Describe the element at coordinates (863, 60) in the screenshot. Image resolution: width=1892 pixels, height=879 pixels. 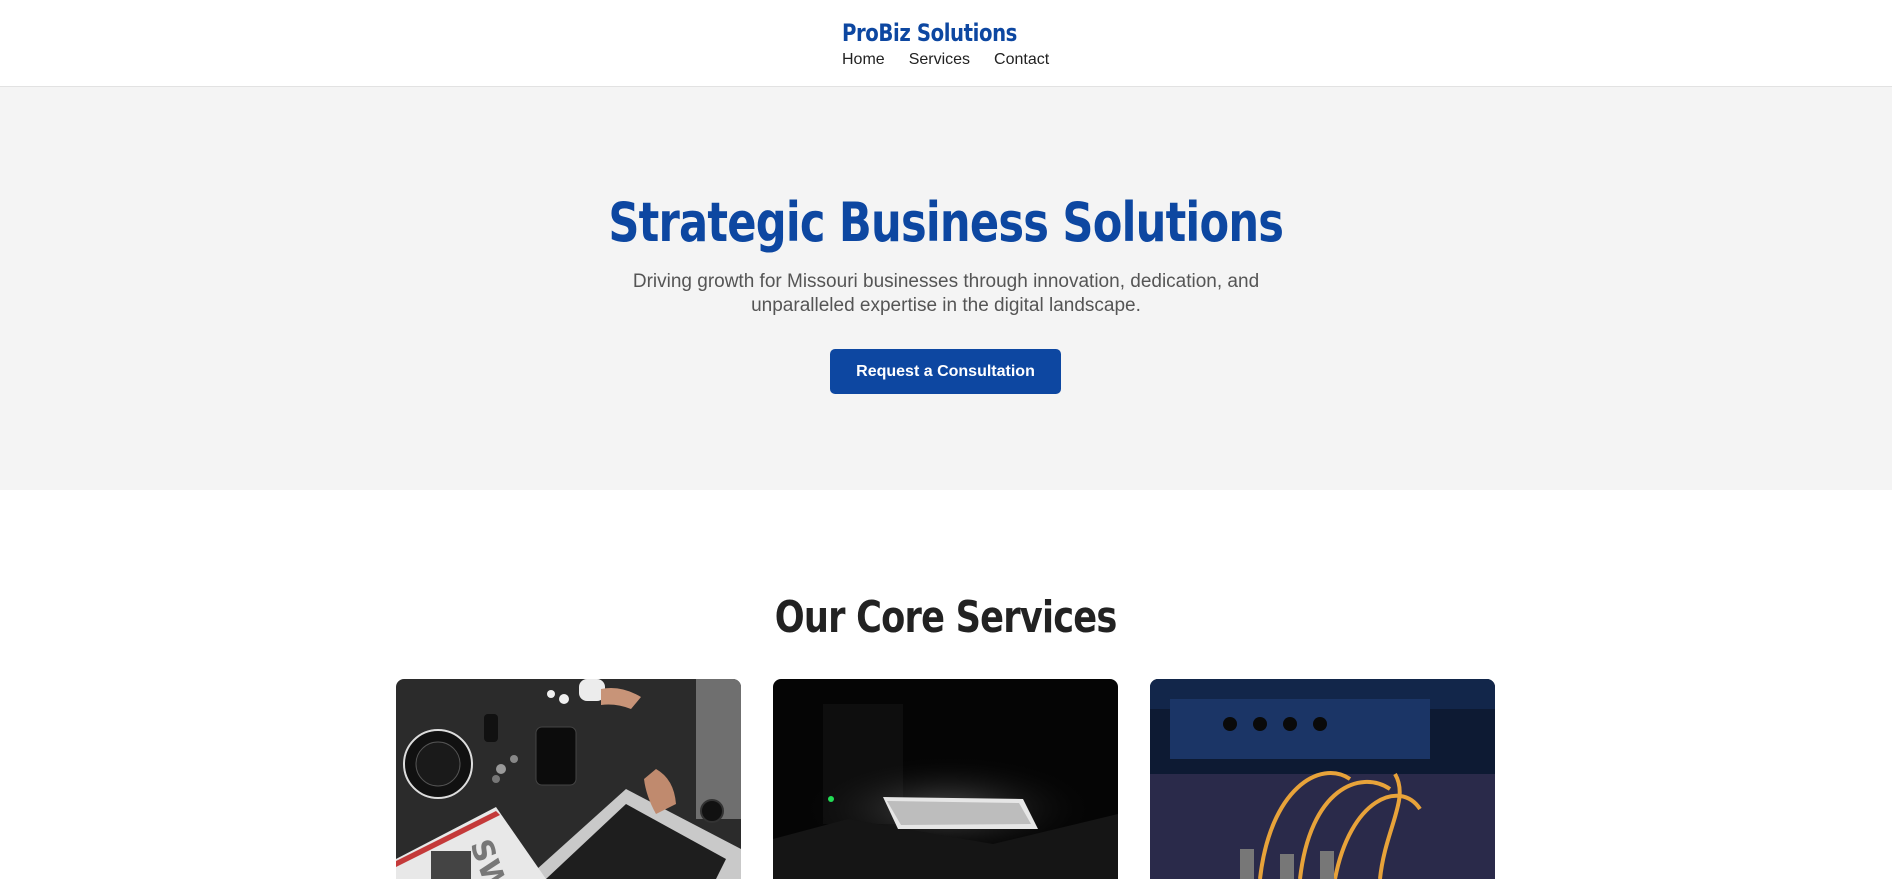
I see `nav-home-link: Home` at that location.